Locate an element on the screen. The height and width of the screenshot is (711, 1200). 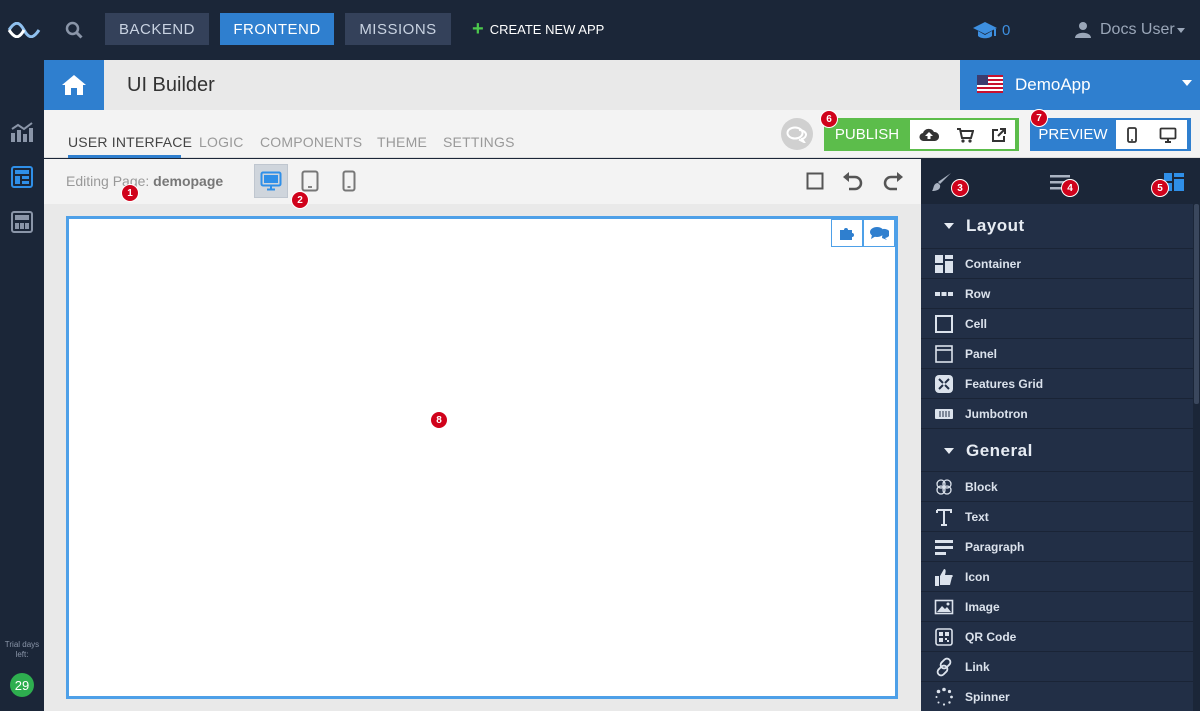
component-label: Link is located at coordinates (977, 666).